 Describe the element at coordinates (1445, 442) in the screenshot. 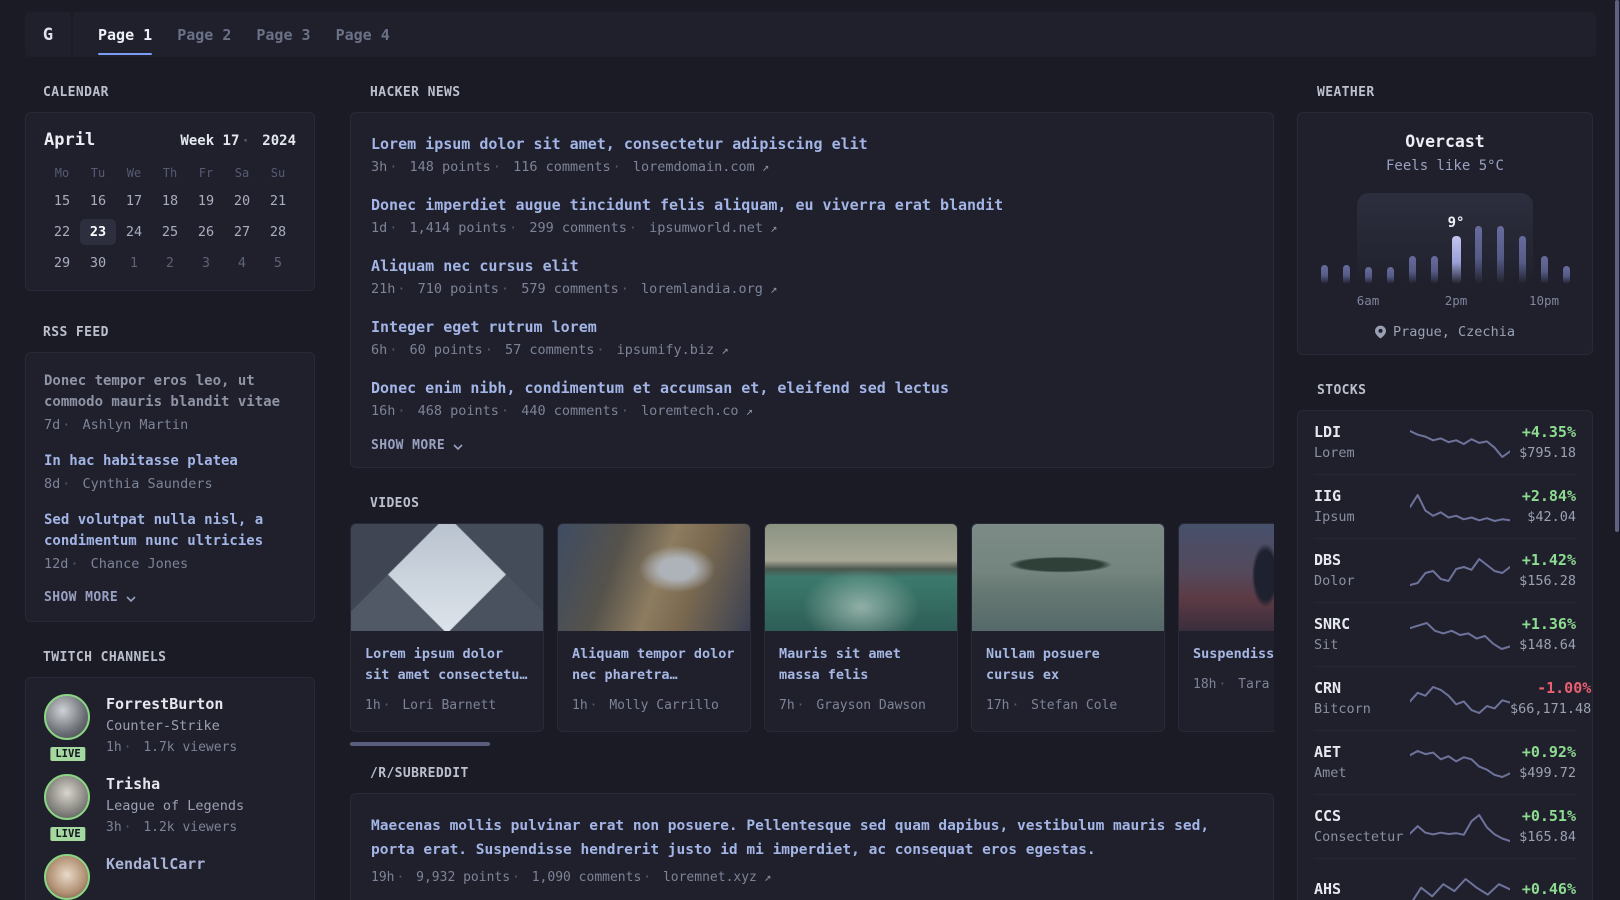

I see `stock-row: LDI Lorem +4.35% $795.18` at that location.